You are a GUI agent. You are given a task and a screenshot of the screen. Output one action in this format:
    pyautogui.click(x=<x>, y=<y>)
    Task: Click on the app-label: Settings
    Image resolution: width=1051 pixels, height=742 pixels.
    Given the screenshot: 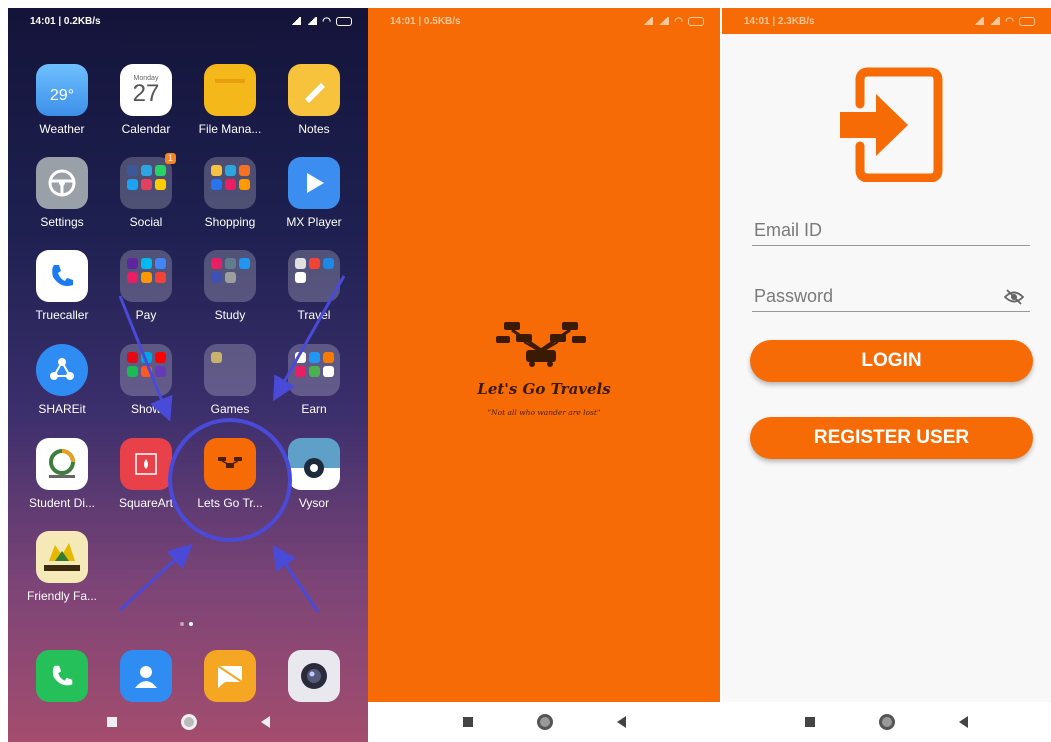 What is the action you would take?
    pyautogui.click(x=62, y=222)
    